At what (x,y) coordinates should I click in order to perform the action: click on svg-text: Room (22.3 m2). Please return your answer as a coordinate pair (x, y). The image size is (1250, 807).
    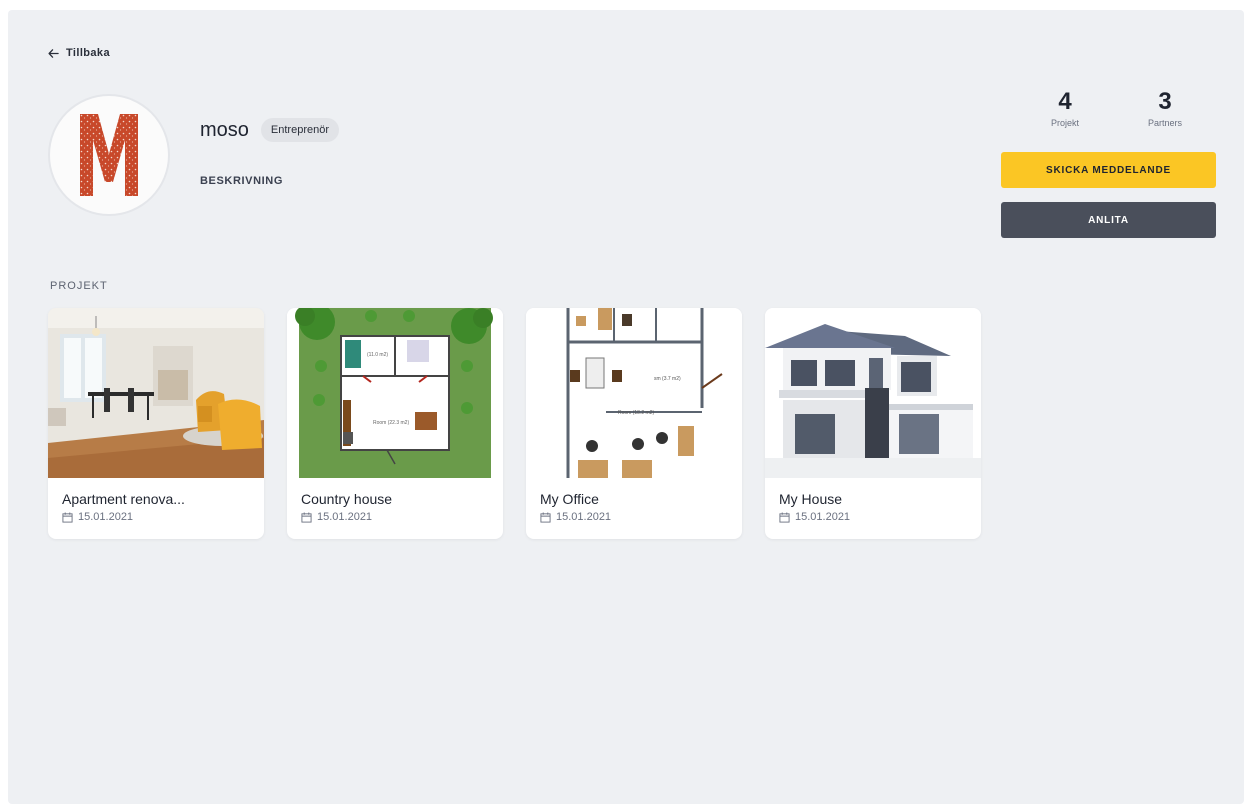
    Looking at the image, I should click on (391, 423).